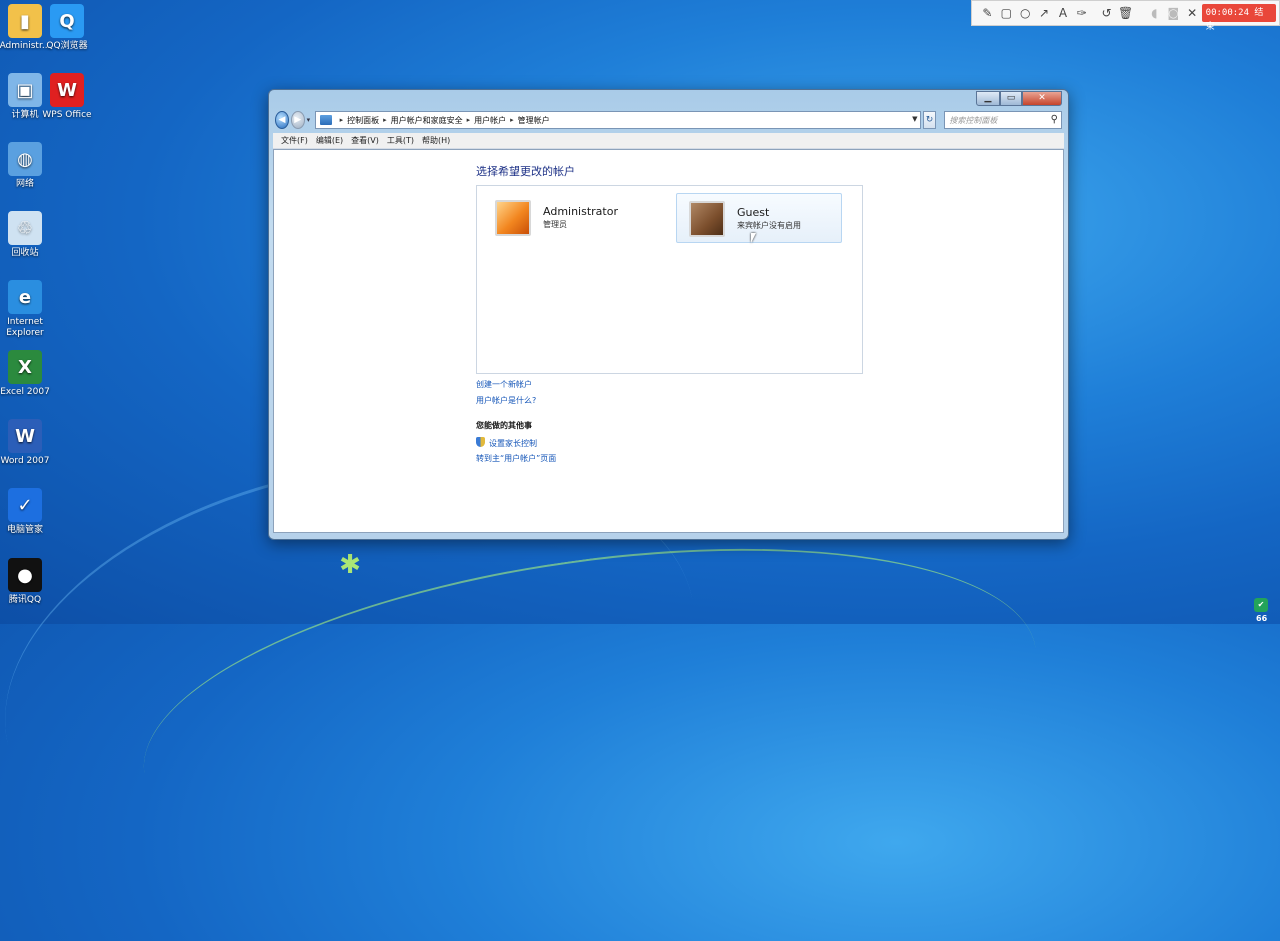 The image size is (1280, 941). What do you see at coordinates (24, 184) in the screenshot?
I see `desktop-icon-label: 网络` at bounding box center [24, 184].